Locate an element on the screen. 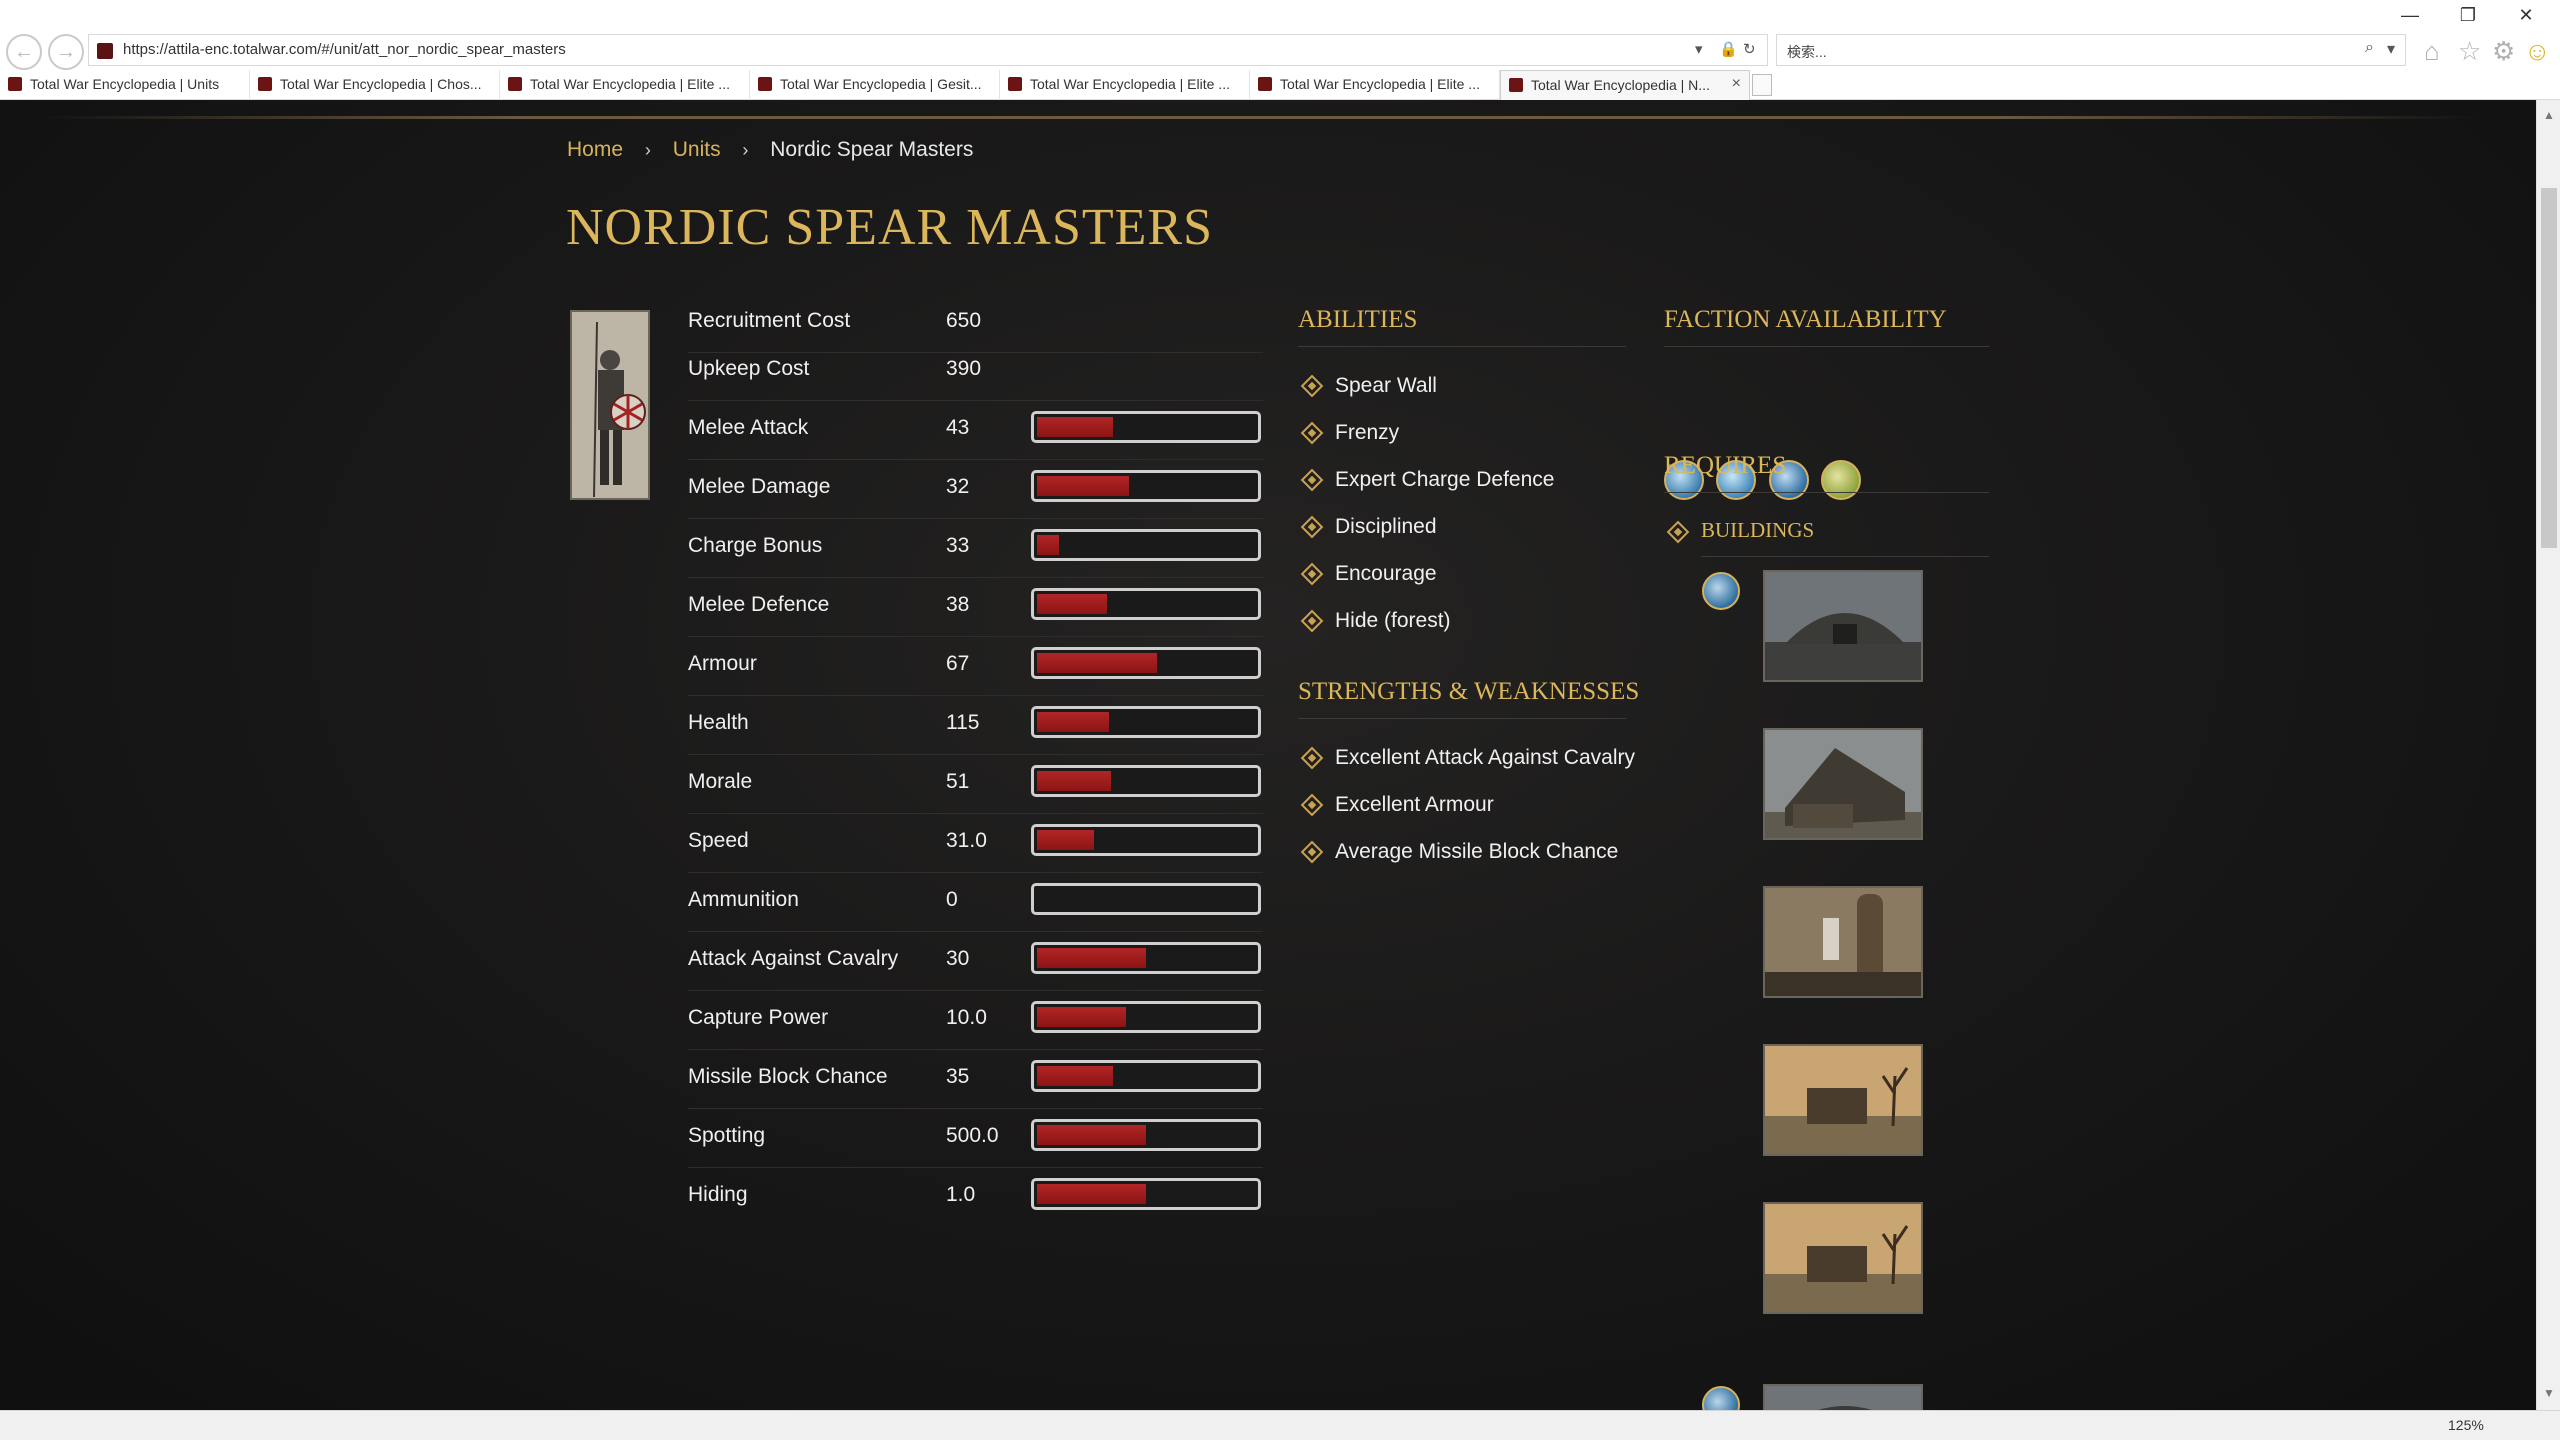  ability-spear-wall: Spear Wall is located at coordinates (1386, 386).